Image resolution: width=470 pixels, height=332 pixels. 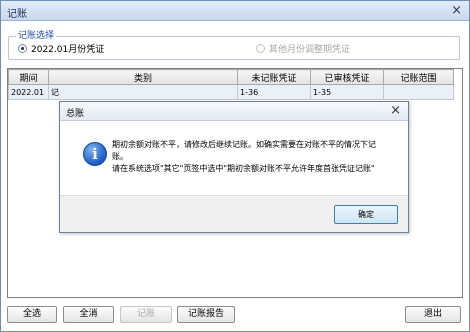 I want to click on cell-period: 2022.01, so click(x=28, y=92).